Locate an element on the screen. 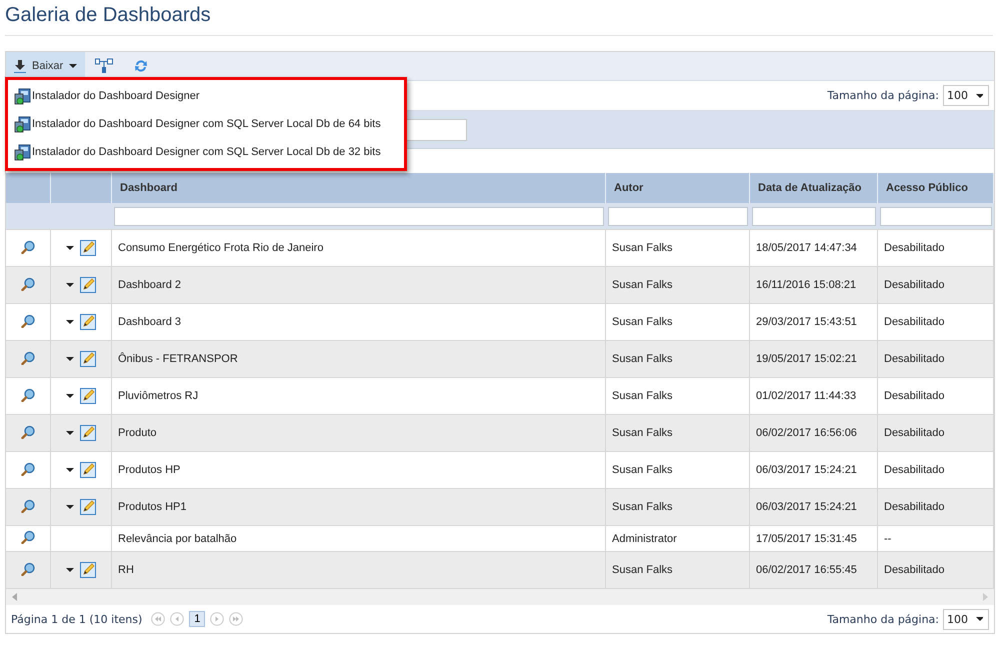  hierarchy-icon is located at coordinates (104, 66).